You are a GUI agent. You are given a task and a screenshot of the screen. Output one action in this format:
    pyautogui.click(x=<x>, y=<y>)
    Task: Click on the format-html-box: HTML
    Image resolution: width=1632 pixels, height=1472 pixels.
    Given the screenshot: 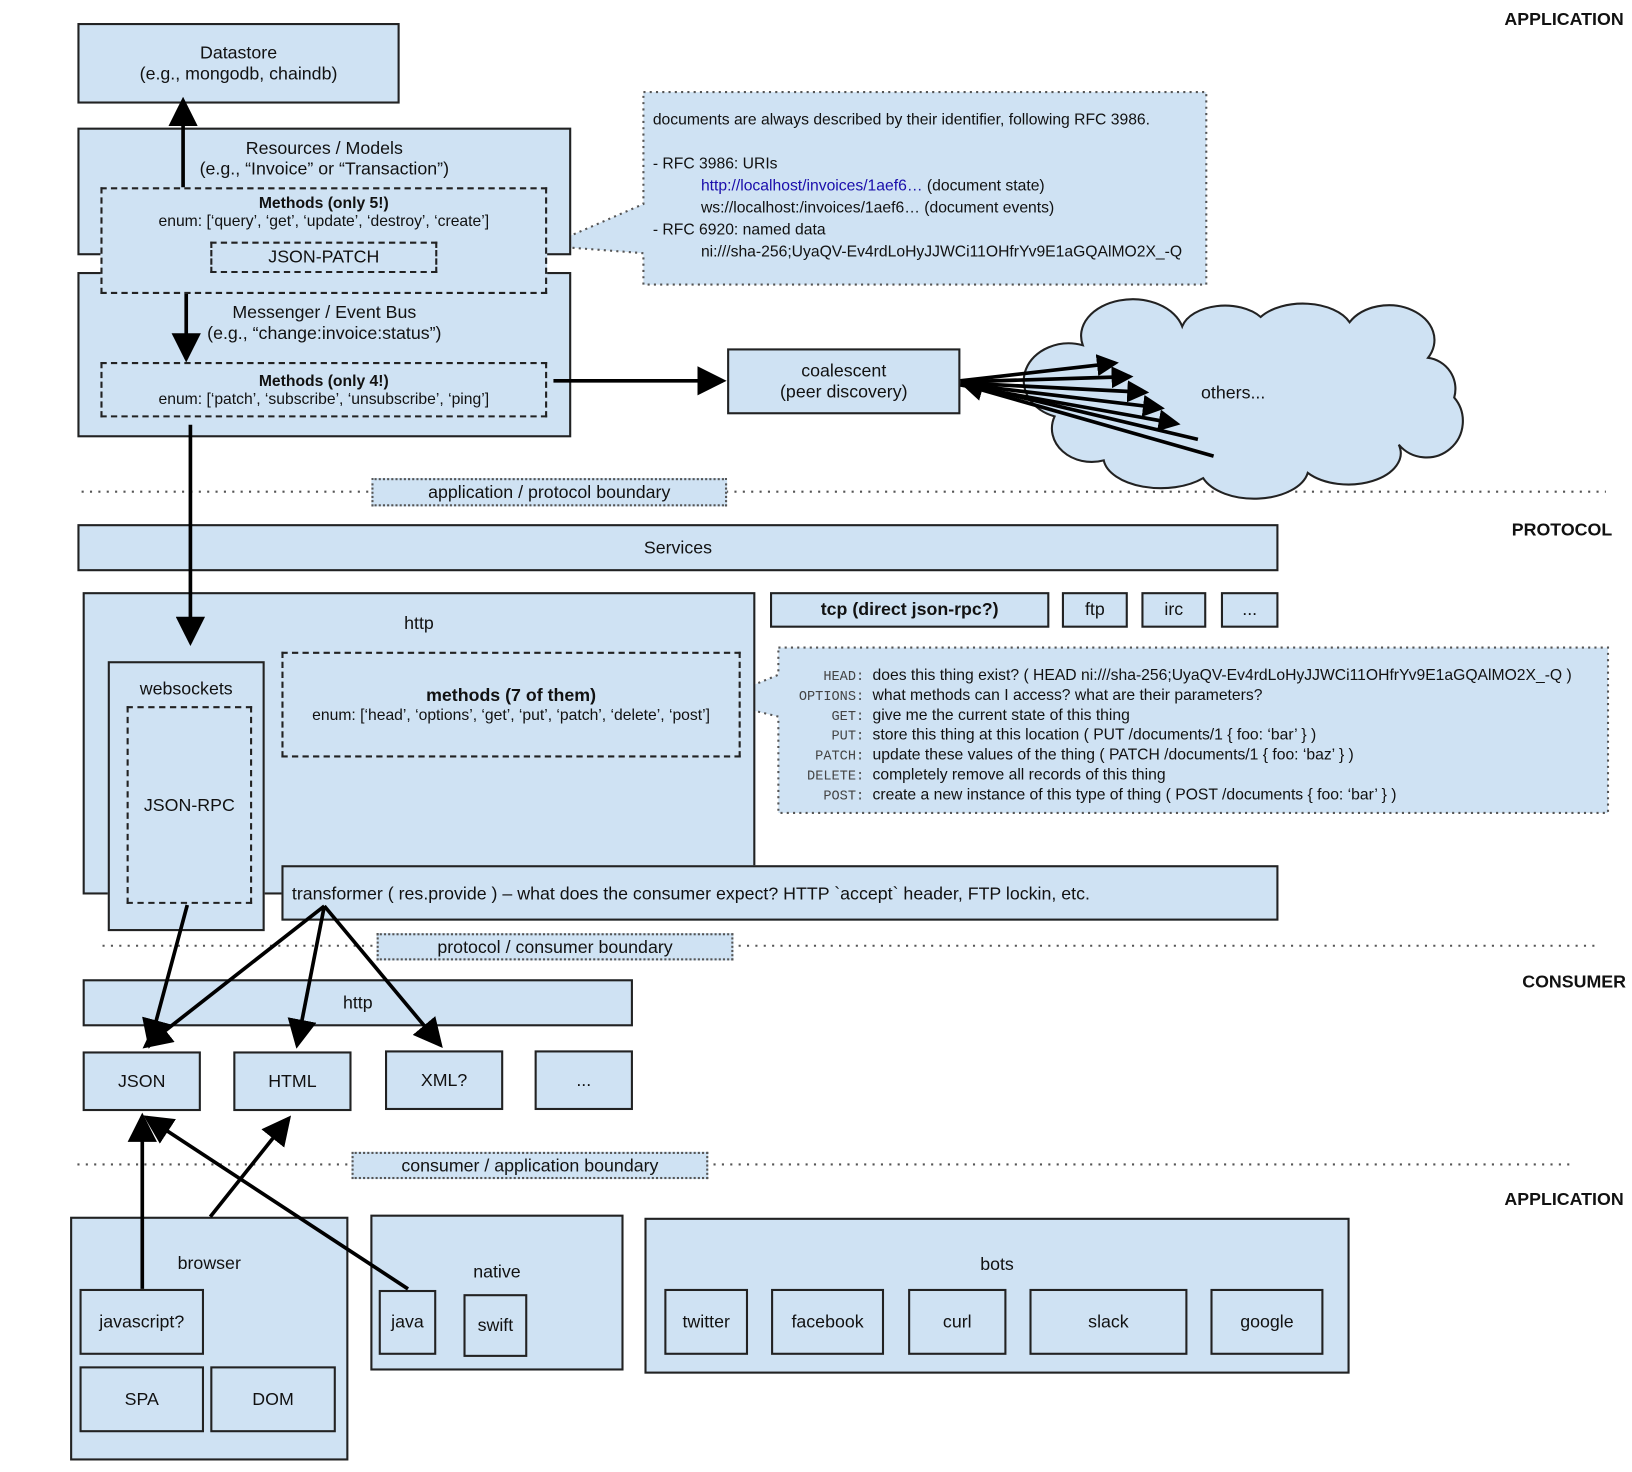 What is the action you would take?
    pyautogui.click(x=292, y=1081)
    